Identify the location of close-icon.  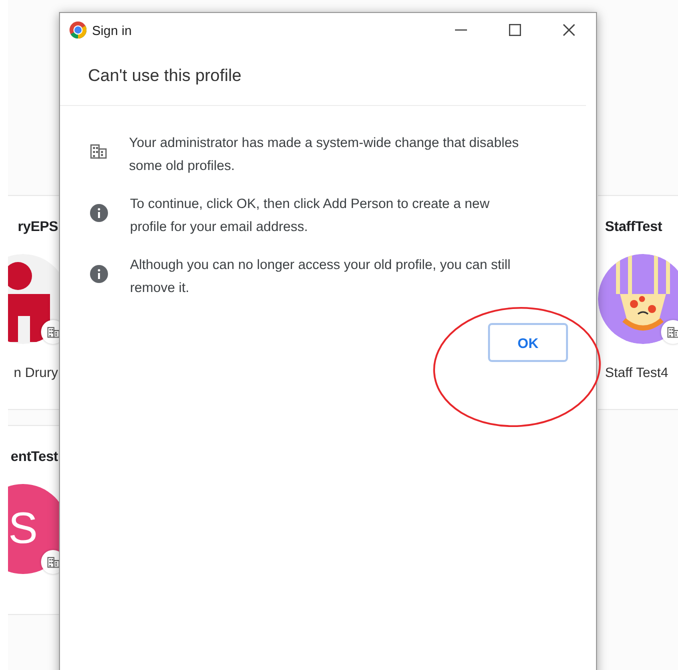
(569, 30).